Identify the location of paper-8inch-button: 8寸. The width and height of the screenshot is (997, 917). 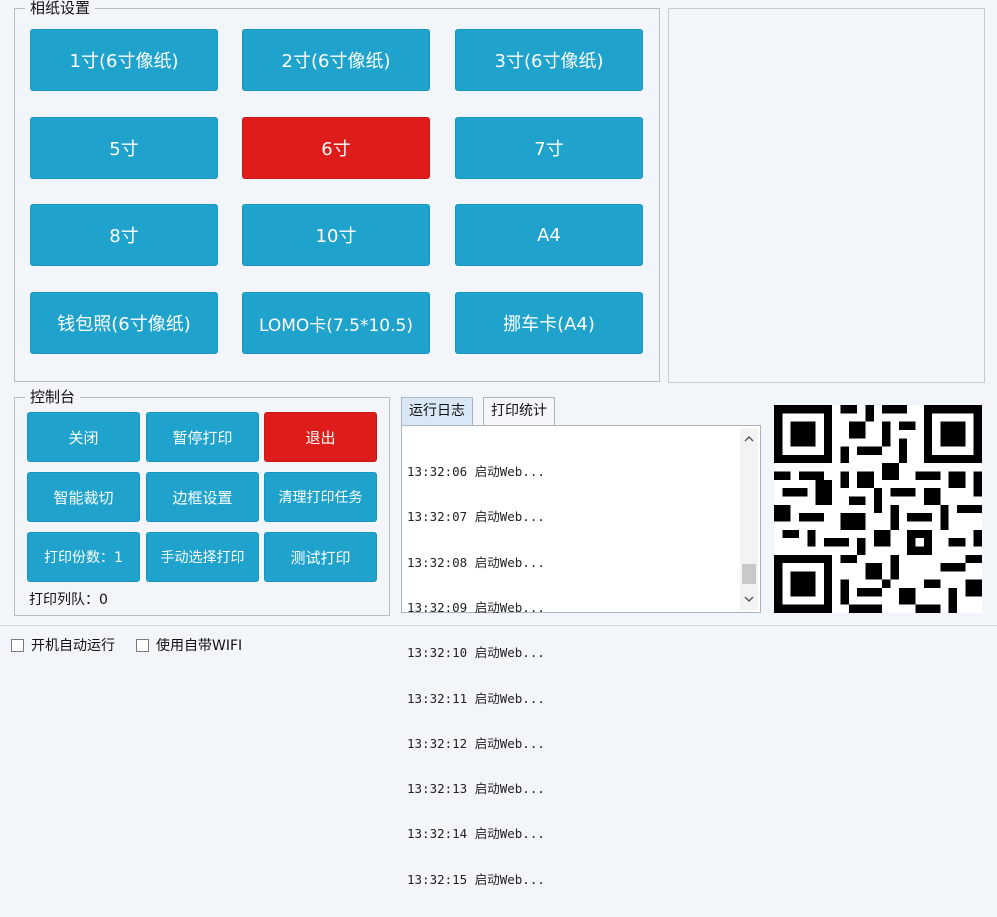
(124, 235).